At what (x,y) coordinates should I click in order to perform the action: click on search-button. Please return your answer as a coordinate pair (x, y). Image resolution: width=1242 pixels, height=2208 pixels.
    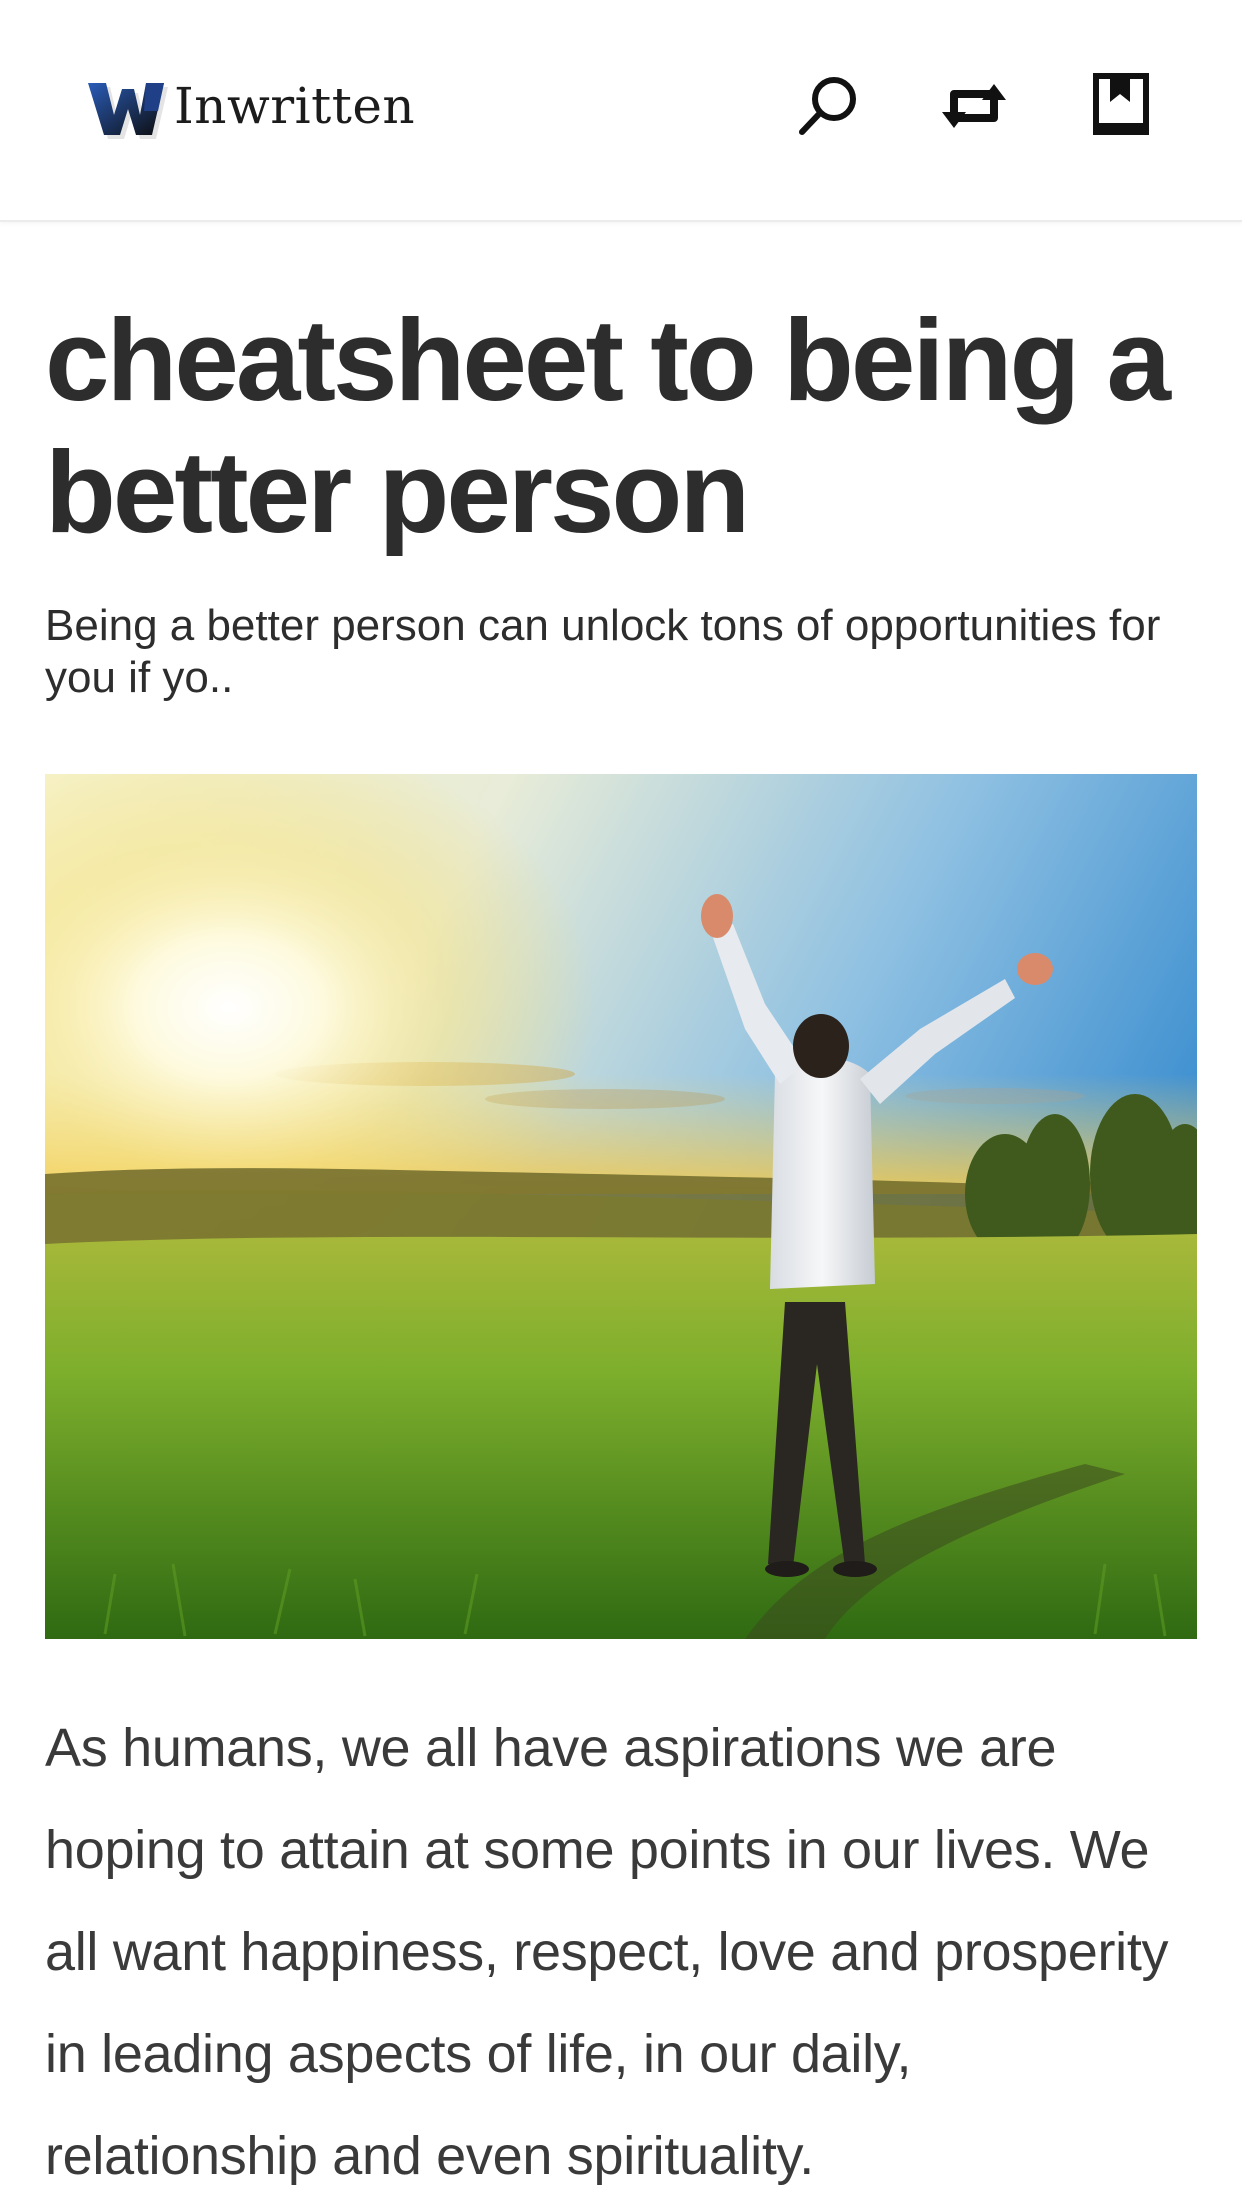
    Looking at the image, I should click on (828, 106).